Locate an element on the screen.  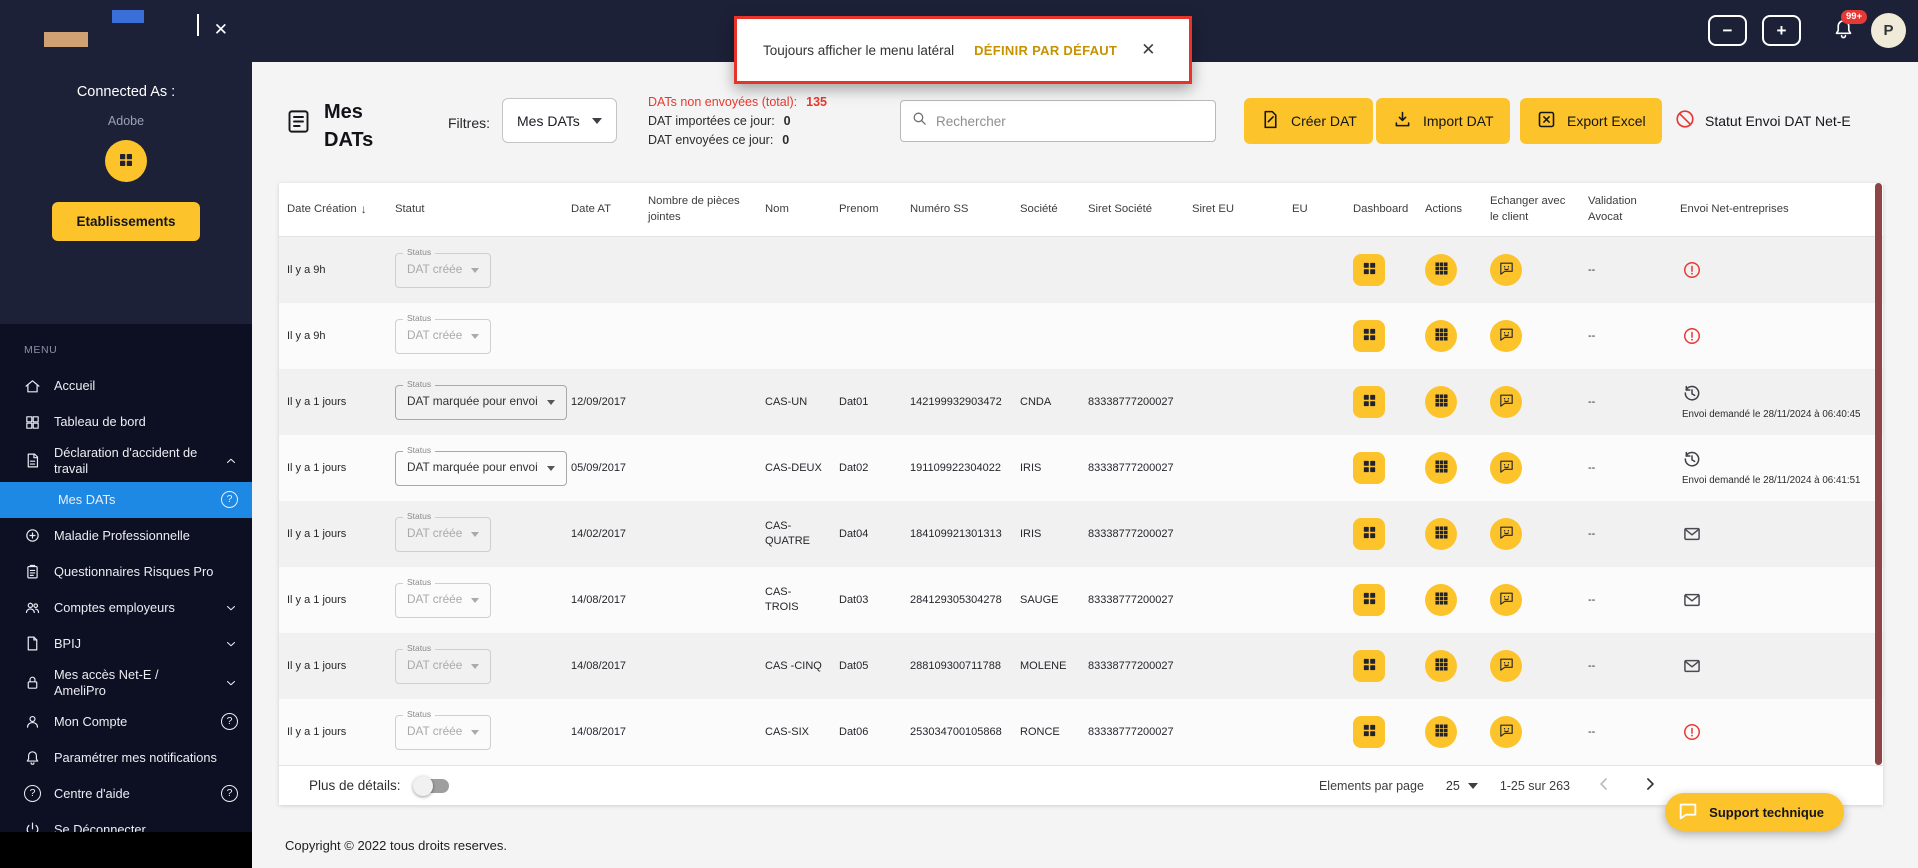
notifications-button: 99+ is located at coordinates (1849, 26).